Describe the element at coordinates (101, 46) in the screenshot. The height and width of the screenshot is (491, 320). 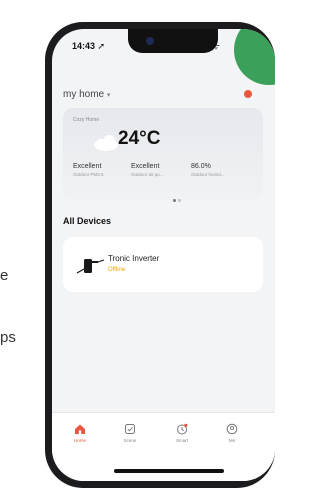
I see `location-icon: ➚` at that location.